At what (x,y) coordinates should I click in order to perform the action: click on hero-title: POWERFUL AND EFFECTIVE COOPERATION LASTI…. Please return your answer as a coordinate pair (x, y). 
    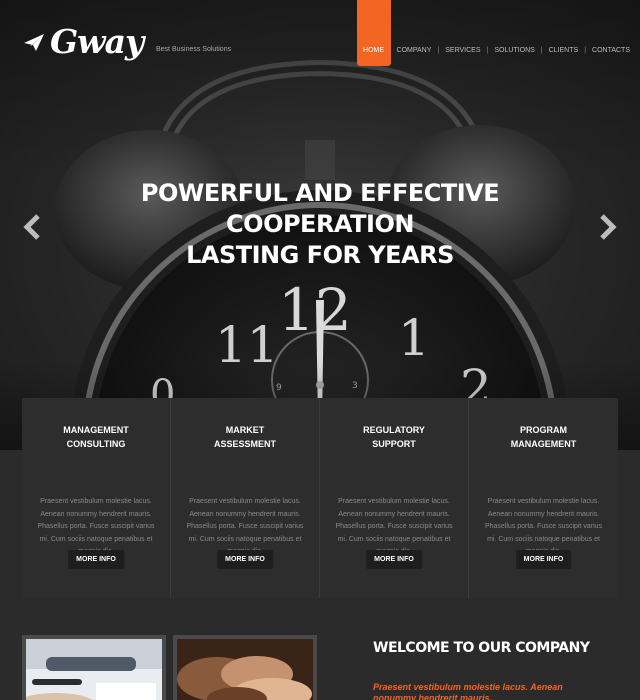
    Looking at the image, I should click on (320, 224).